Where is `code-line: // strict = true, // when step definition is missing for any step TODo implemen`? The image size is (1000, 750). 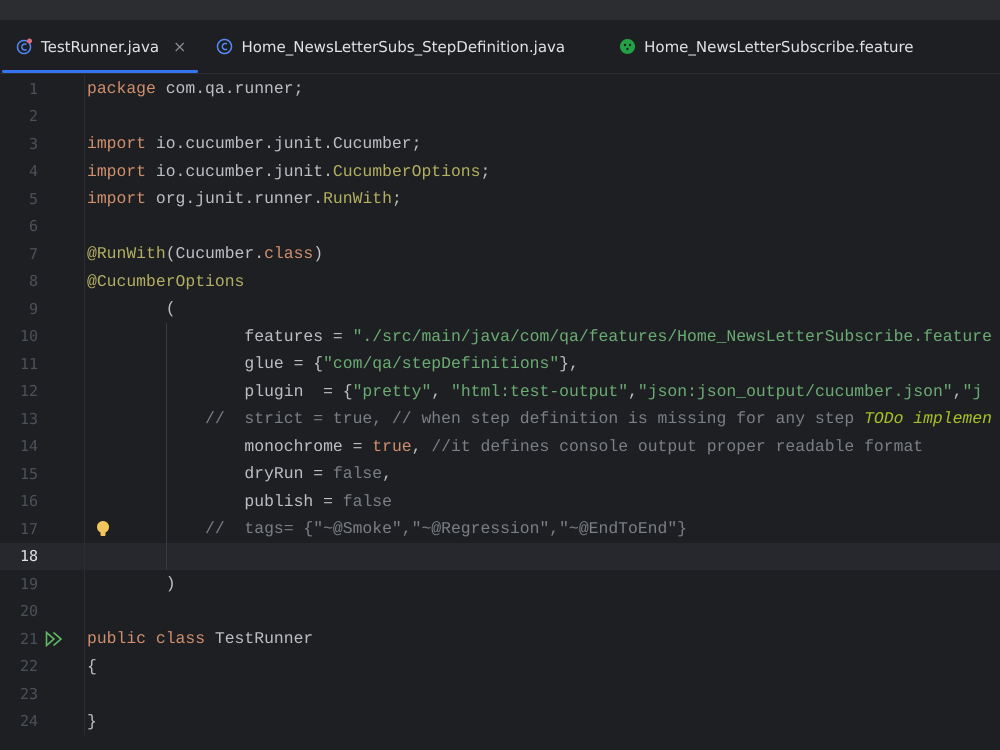
code-line: // strict = true, // when step definition is missing for any step TODo implemen is located at coordinates (598, 418).